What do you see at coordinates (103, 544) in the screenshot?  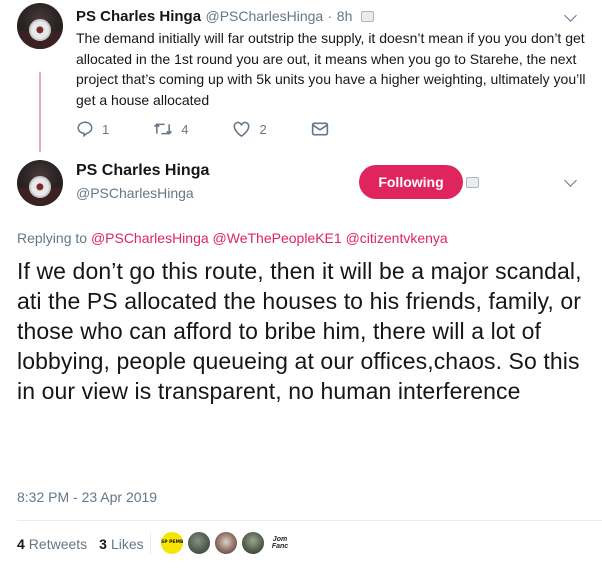 I see `likes-count: 3` at bounding box center [103, 544].